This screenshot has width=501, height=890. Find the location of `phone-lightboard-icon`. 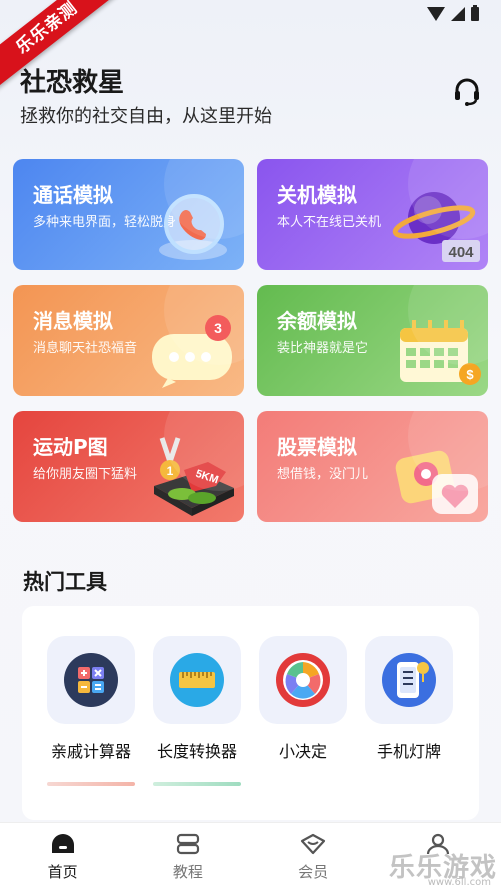

phone-lightboard-icon is located at coordinates (409, 680).